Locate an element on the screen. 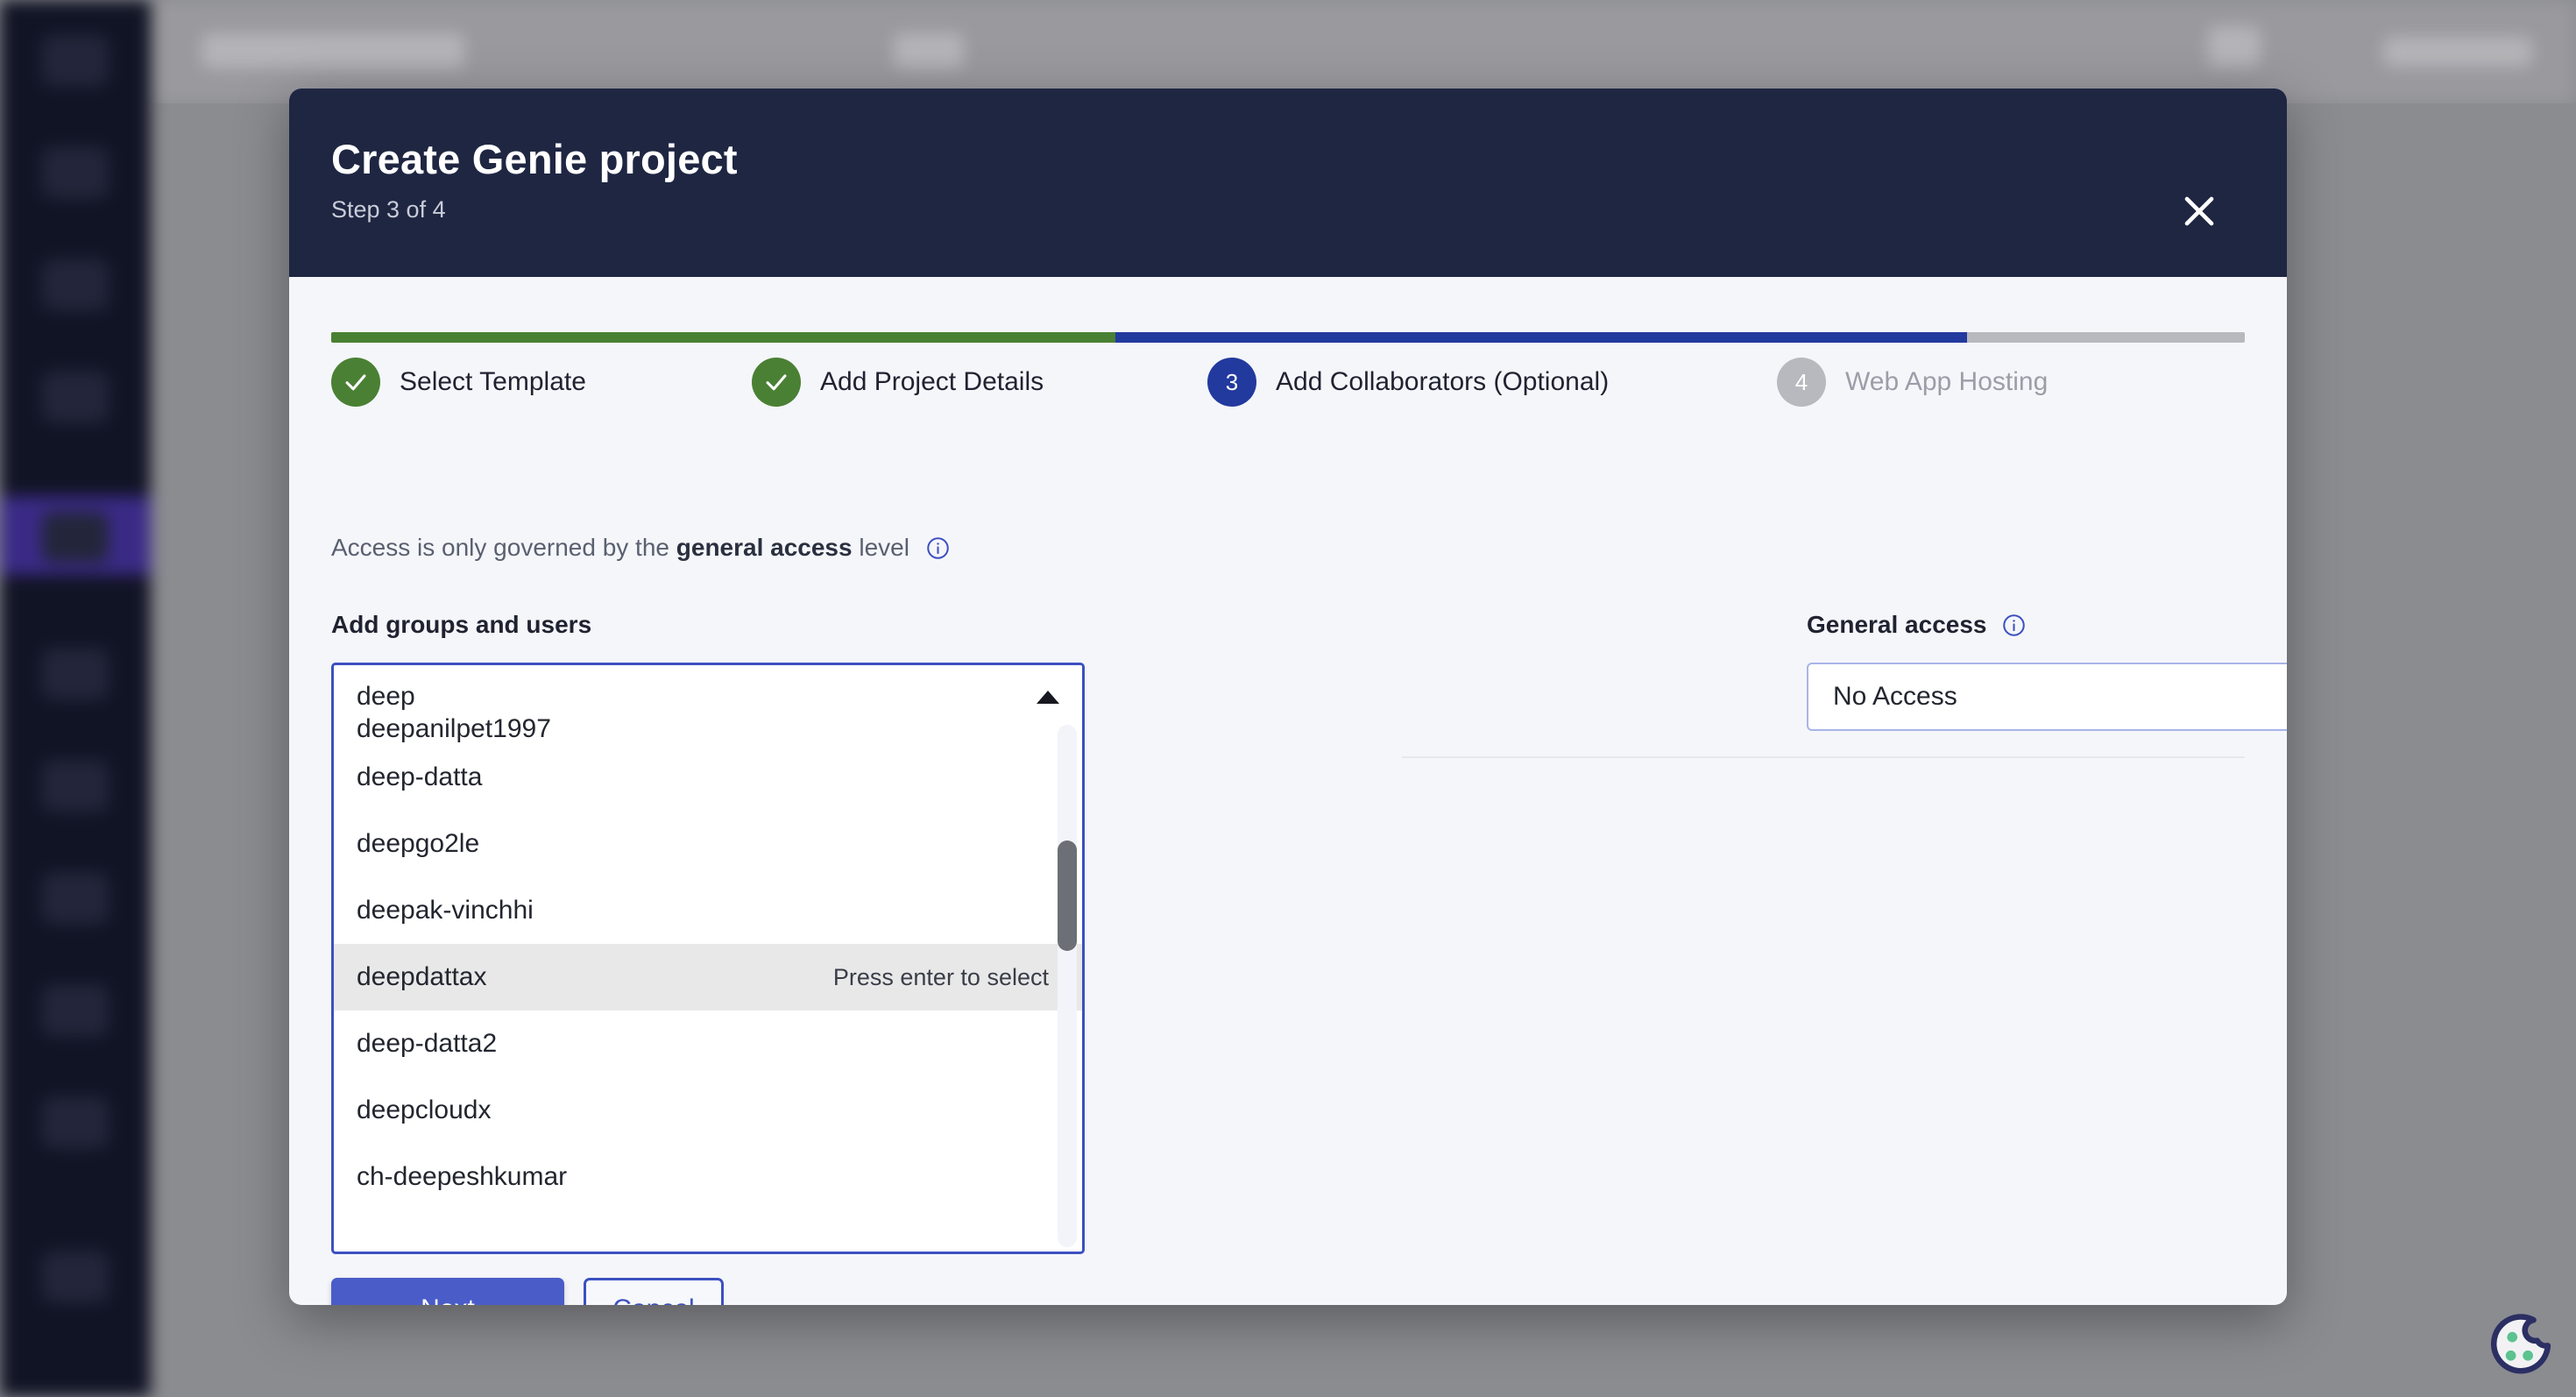 The image size is (2576, 1397). stepper-step-1: Select Template is located at coordinates (541, 382).